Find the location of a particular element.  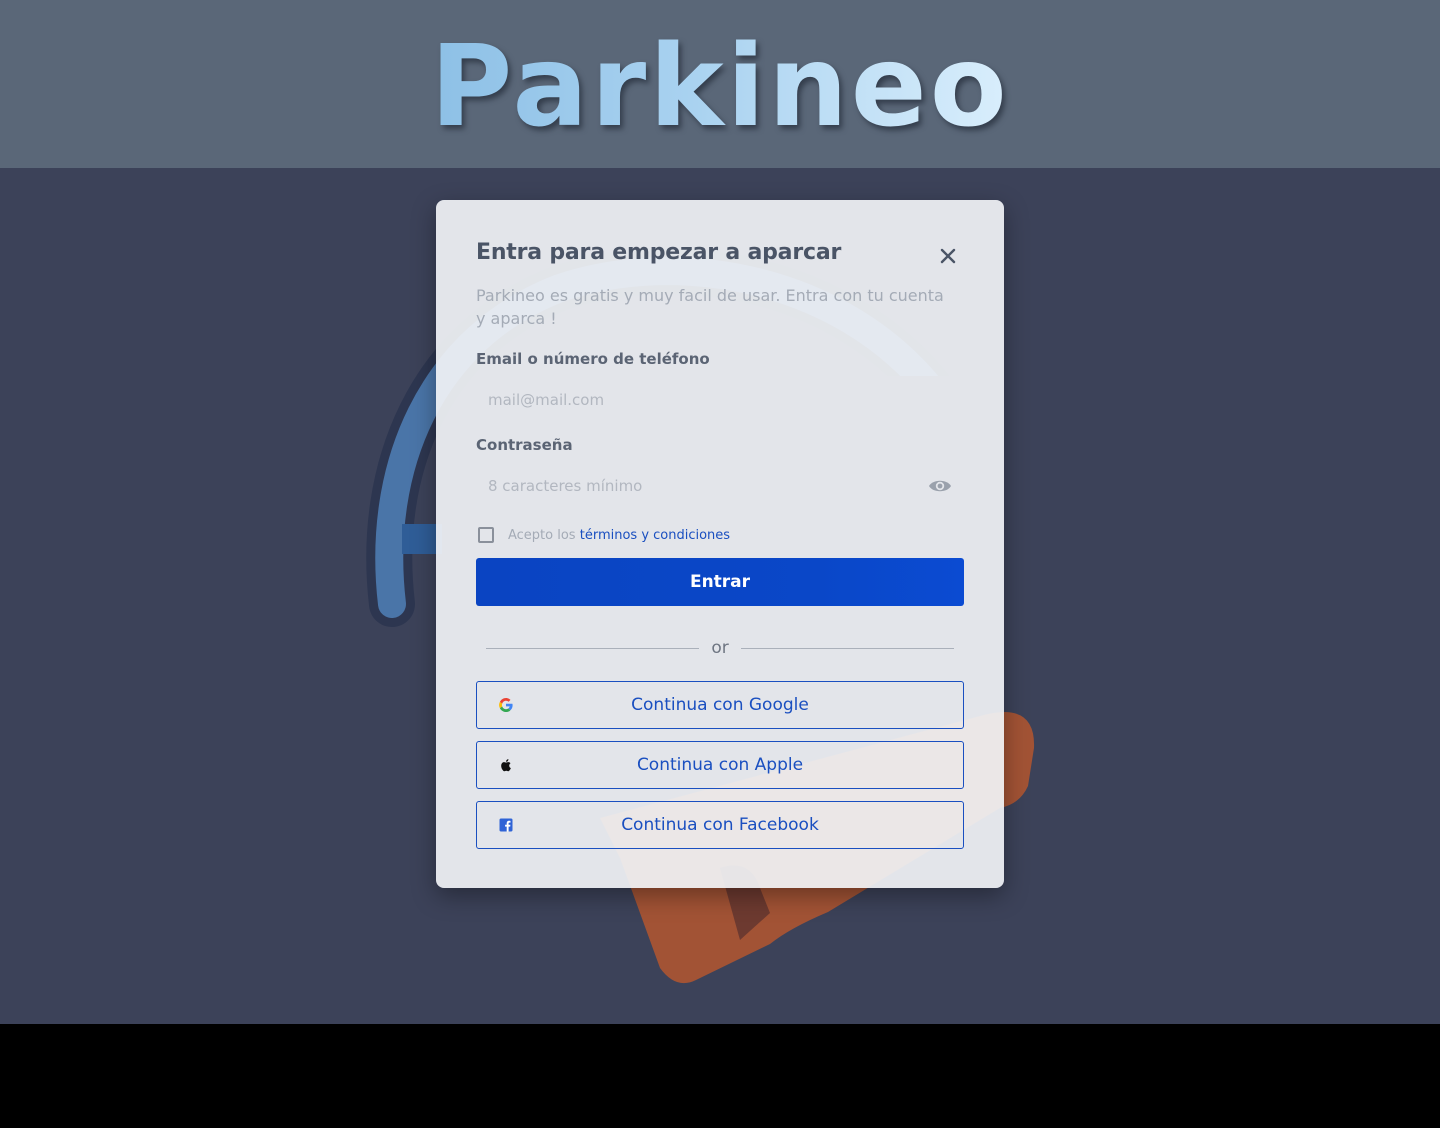

app-logo: Parkineo is located at coordinates (720, 87).